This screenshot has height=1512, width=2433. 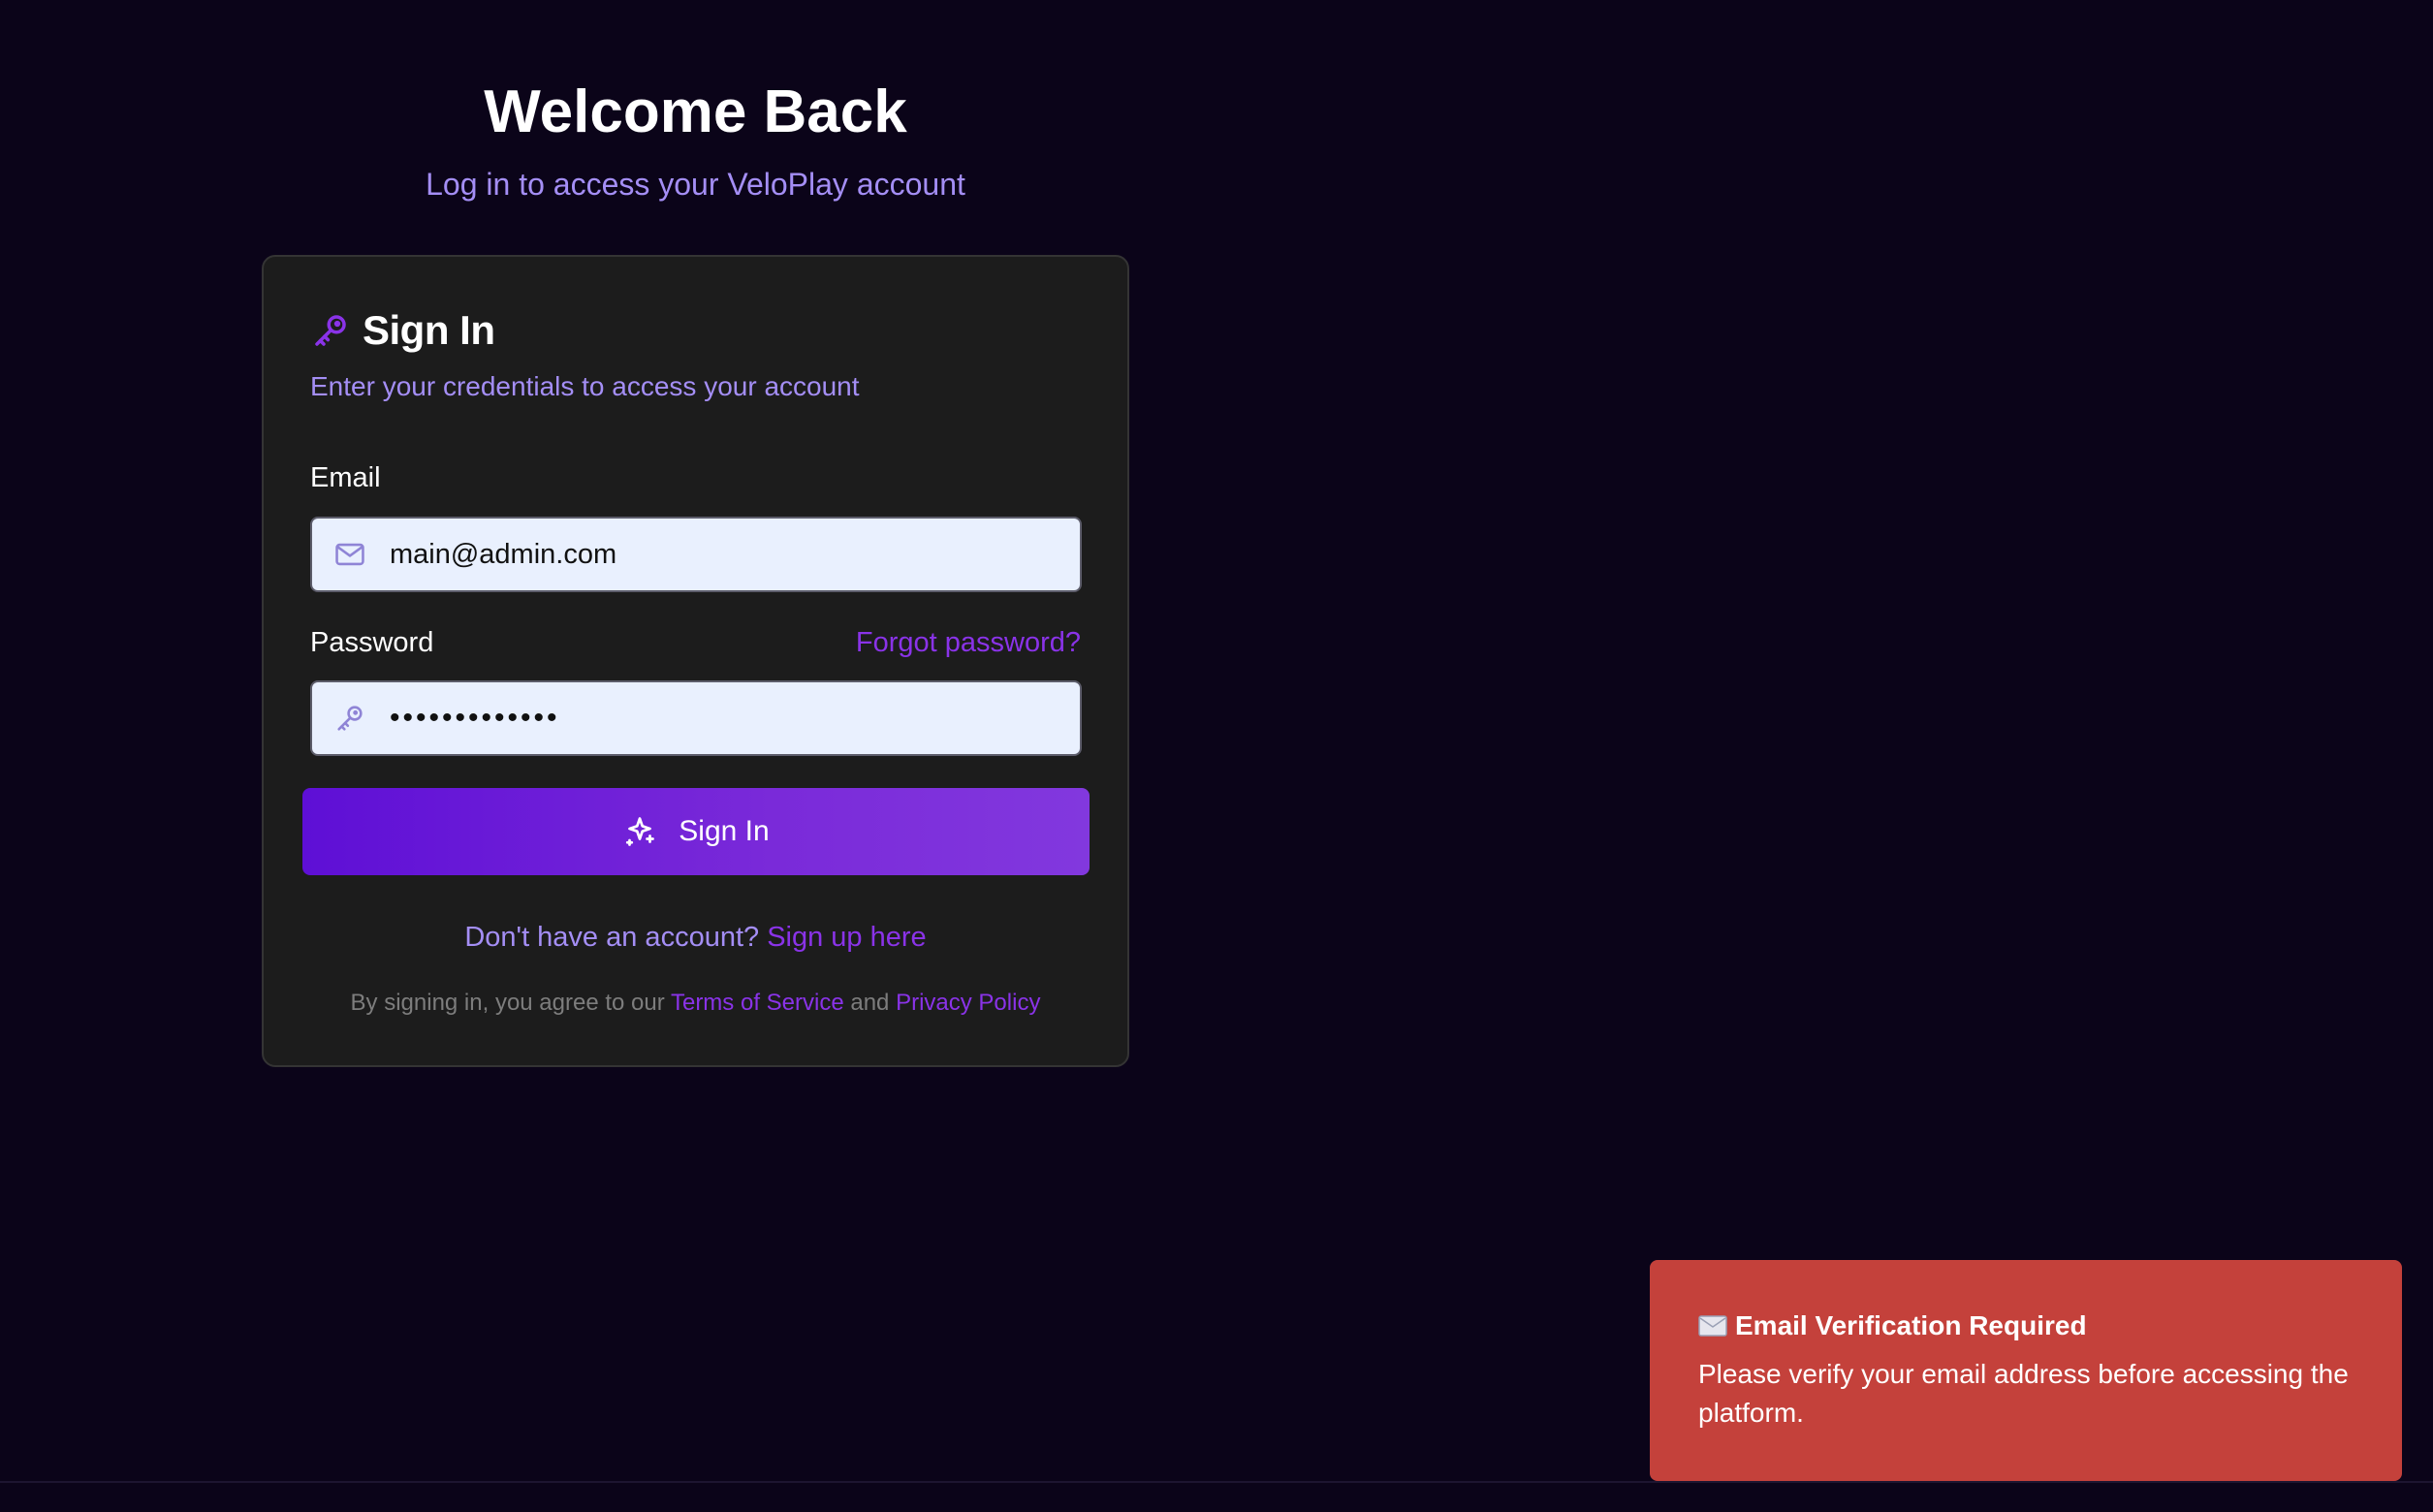 I want to click on legal-prefix: By signing in, you agree to our, so click(x=507, y=1003).